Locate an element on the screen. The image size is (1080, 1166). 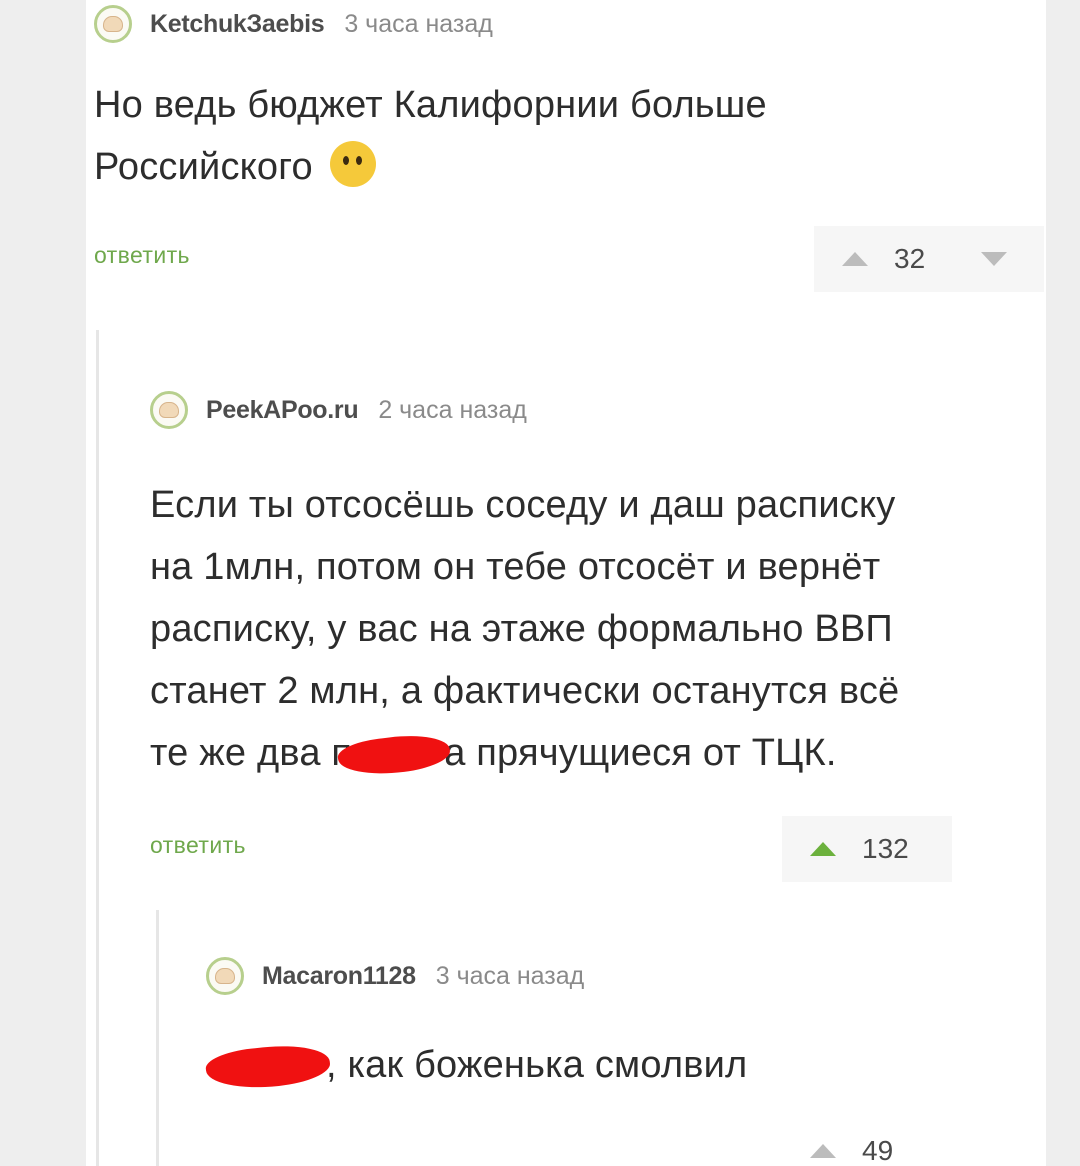
comment-text-fragment: , как боженька смолвил is located at coordinates (537, 1065).